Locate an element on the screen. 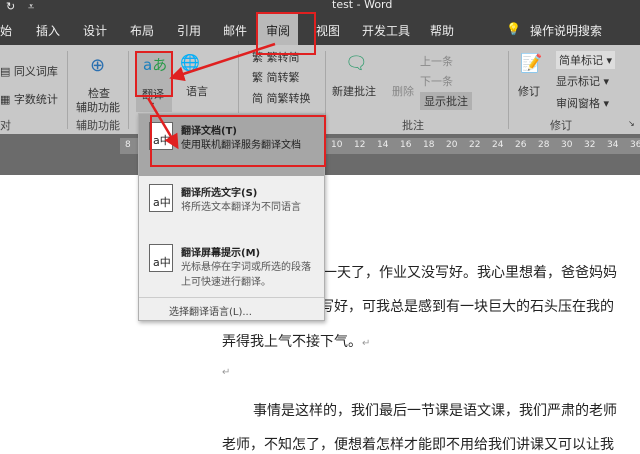 This screenshot has width=640, height=454. arrow-to-translate-document is located at coordinates (162, 123).